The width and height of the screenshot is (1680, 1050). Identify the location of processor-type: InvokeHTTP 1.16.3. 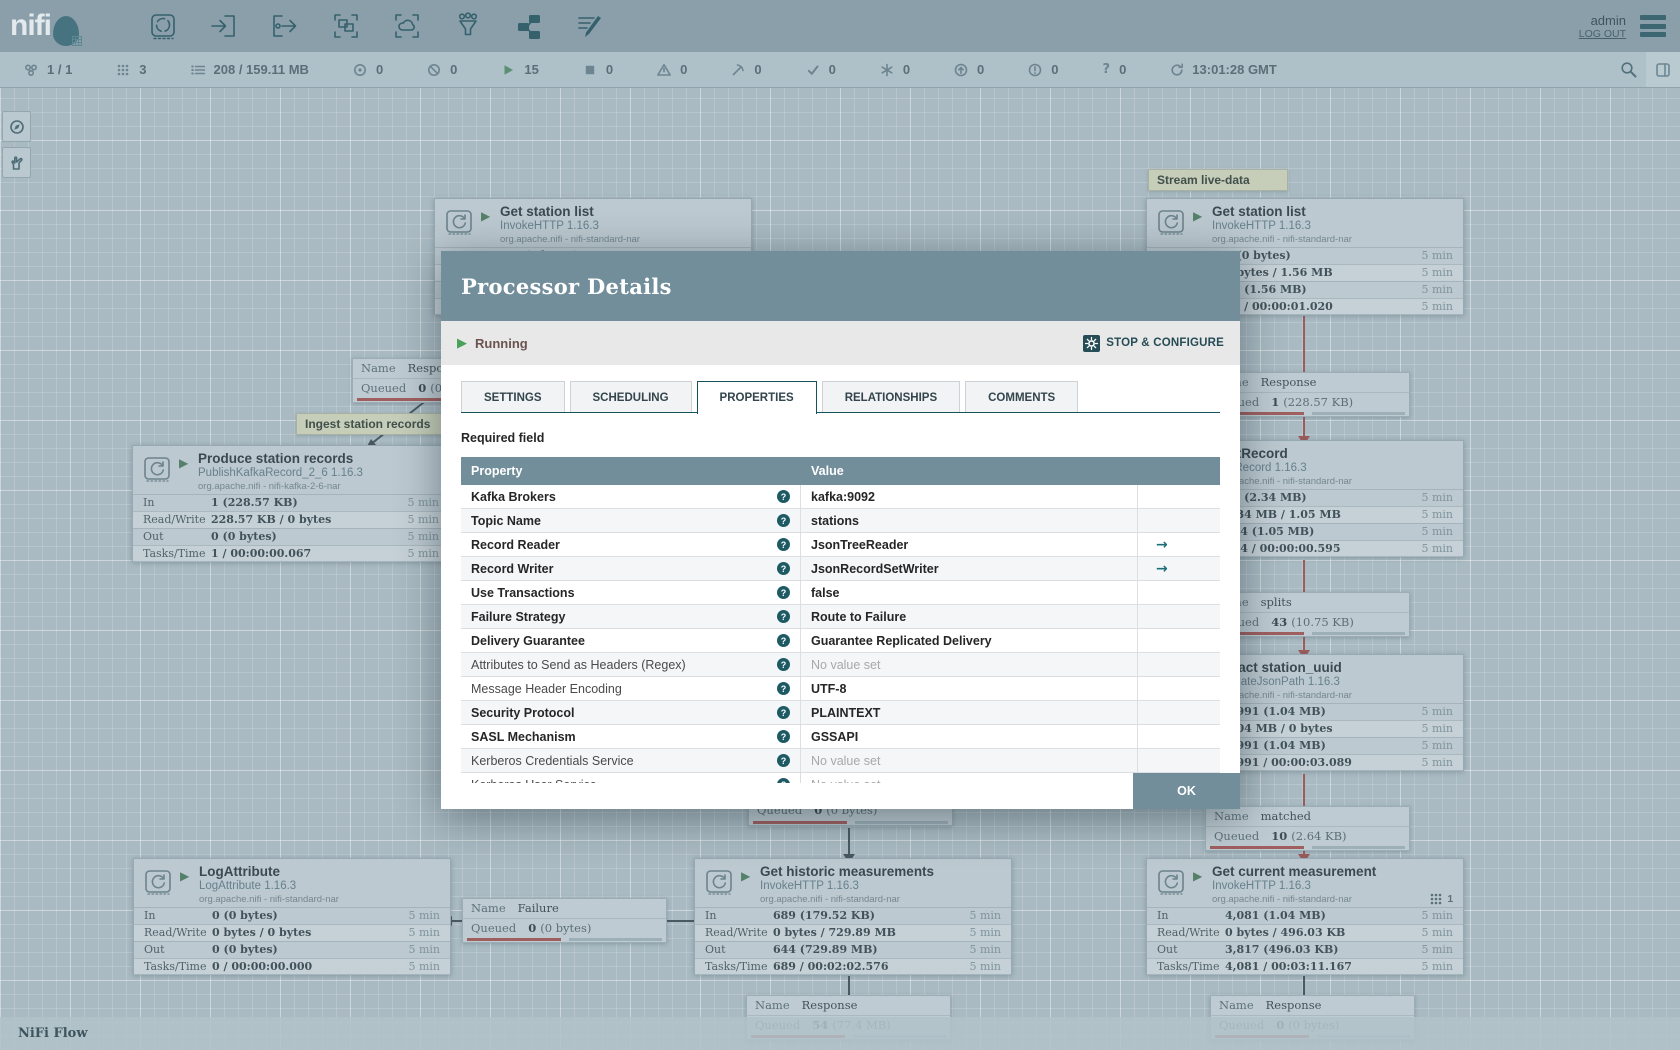
(809, 886).